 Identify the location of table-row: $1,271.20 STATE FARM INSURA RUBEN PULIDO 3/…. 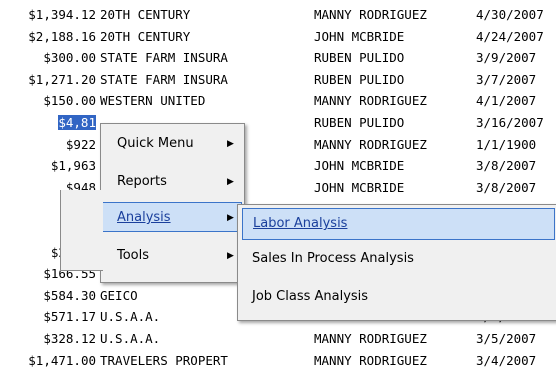
(278, 80).